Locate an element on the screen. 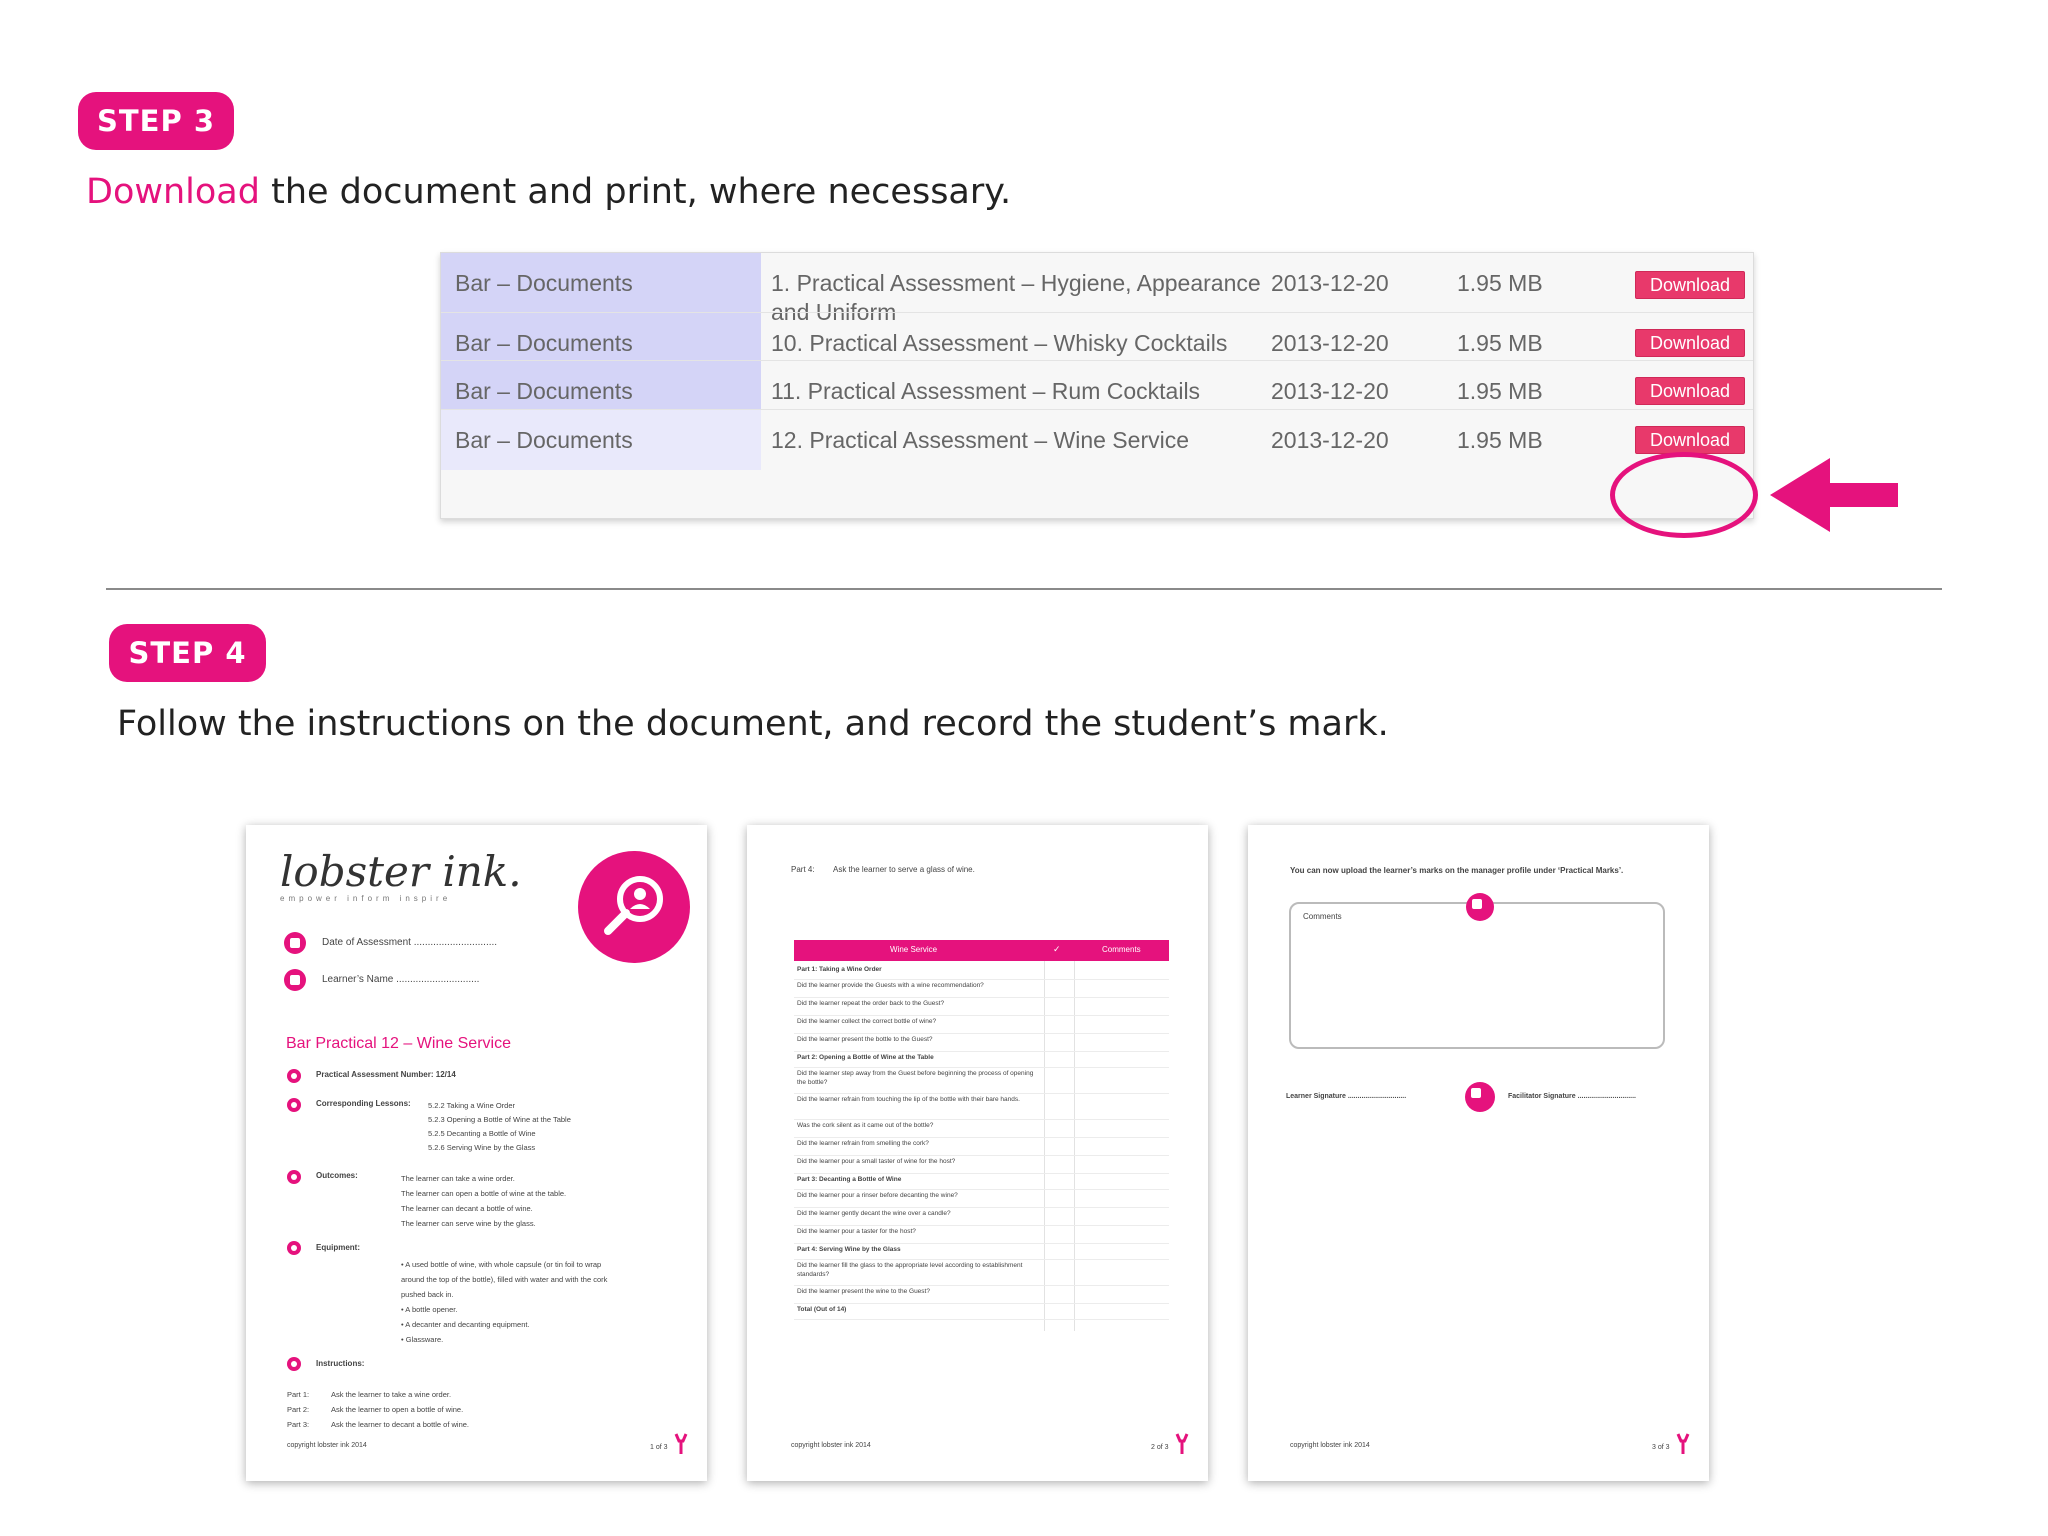 This screenshot has width=2048, height=1536. lesson-item: 5.2.2 Taking a Wine Order is located at coordinates (471, 1105).